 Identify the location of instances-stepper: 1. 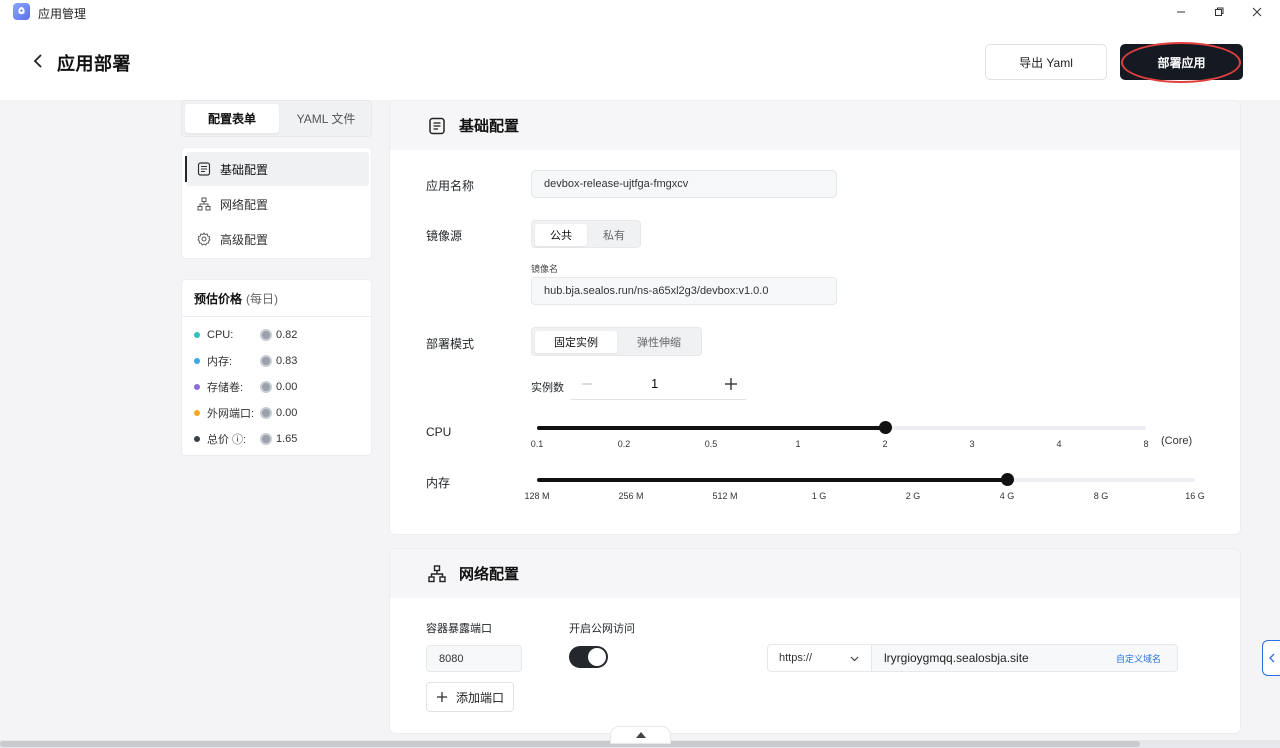
(658, 386).